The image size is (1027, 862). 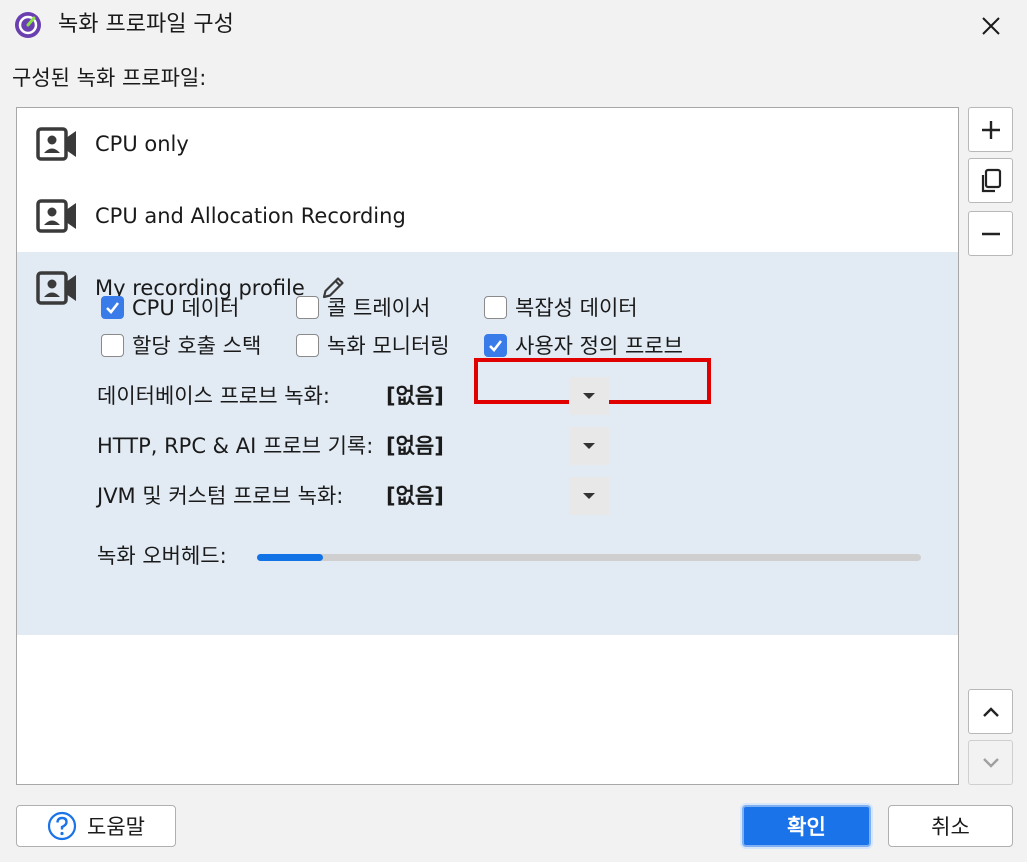 I want to click on chevron-up-icon, so click(x=990, y=711).